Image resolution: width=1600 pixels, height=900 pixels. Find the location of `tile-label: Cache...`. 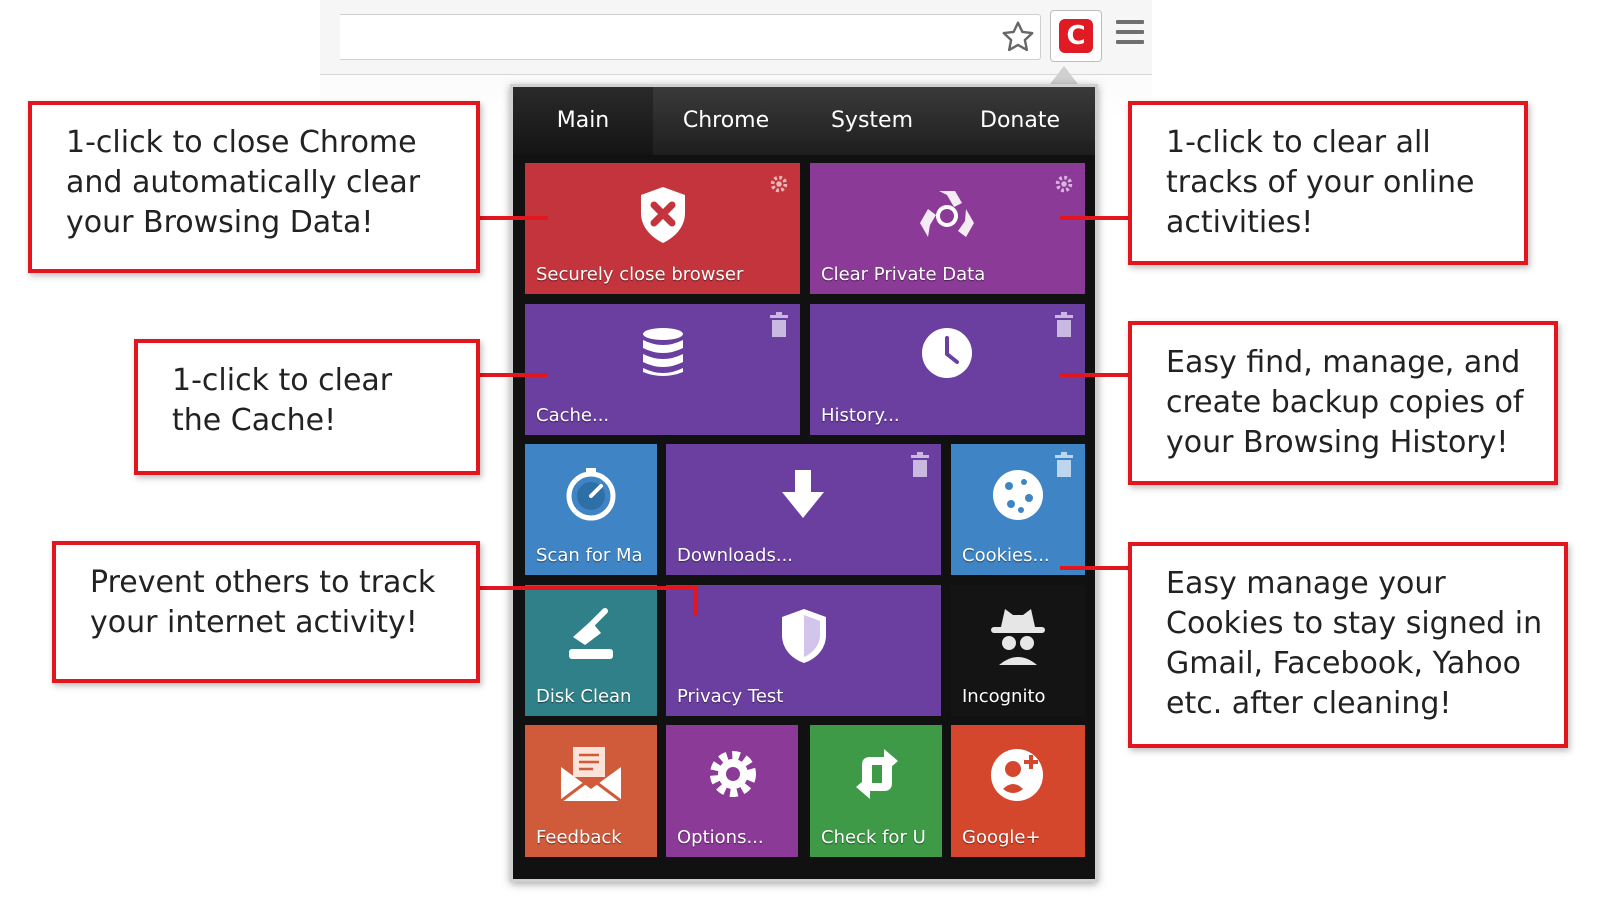

tile-label: Cache... is located at coordinates (573, 415).